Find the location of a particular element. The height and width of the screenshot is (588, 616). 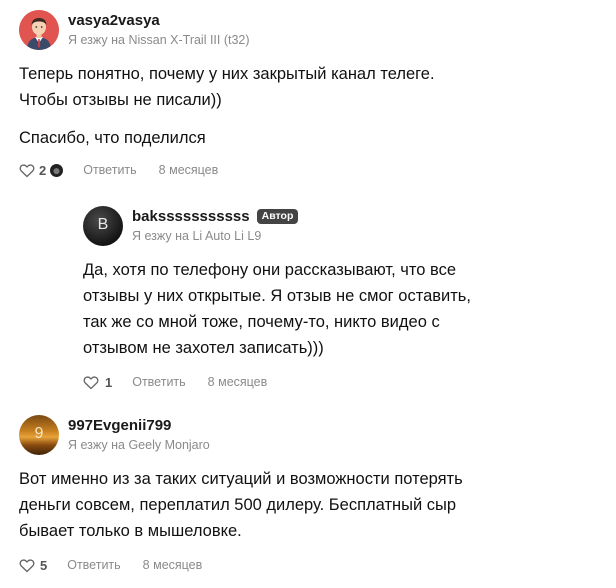

like-button: 5 is located at coordinates (33, 565).